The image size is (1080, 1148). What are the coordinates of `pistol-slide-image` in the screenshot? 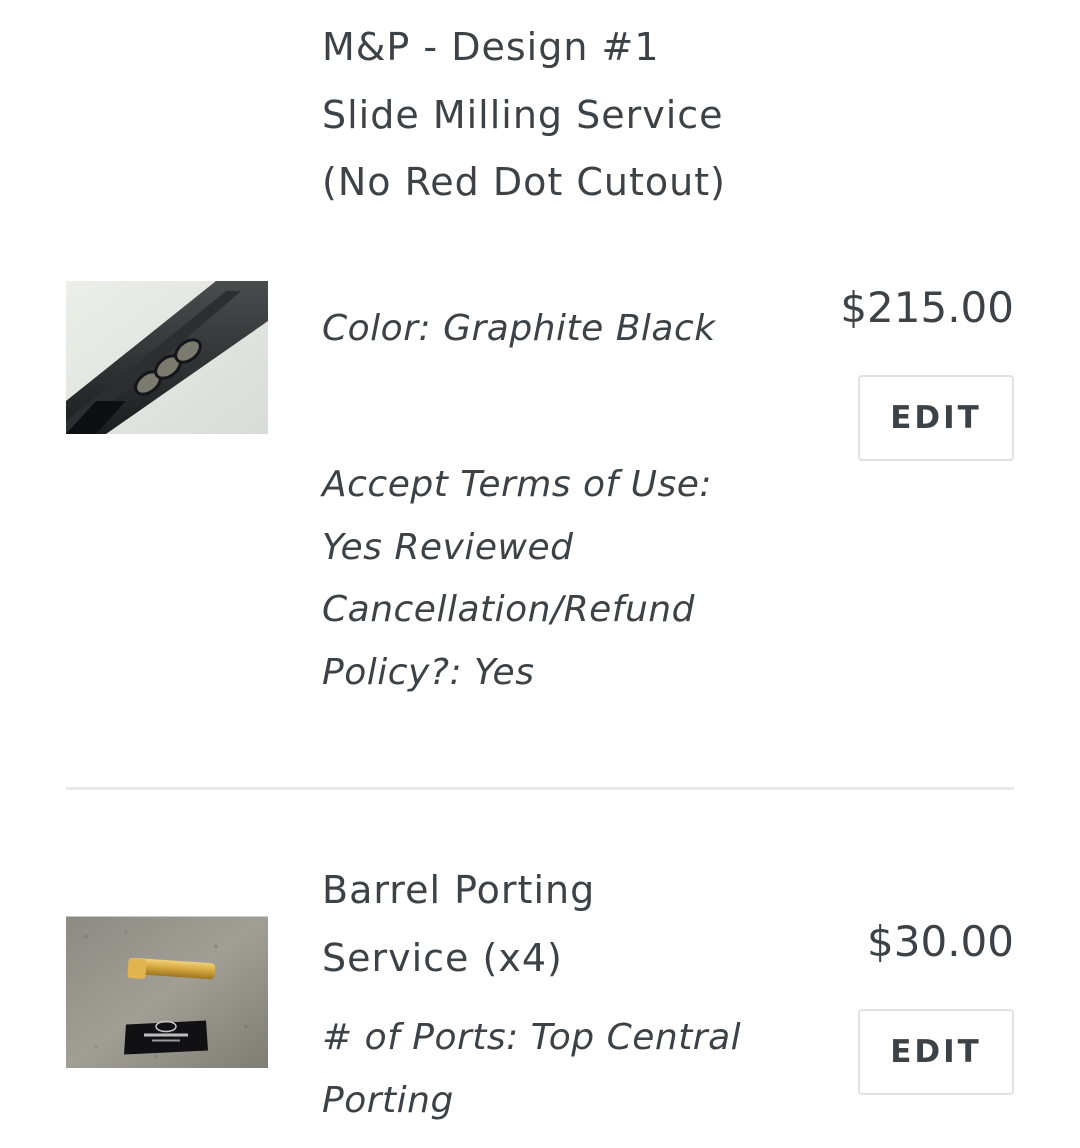 It's located at (167, 357).